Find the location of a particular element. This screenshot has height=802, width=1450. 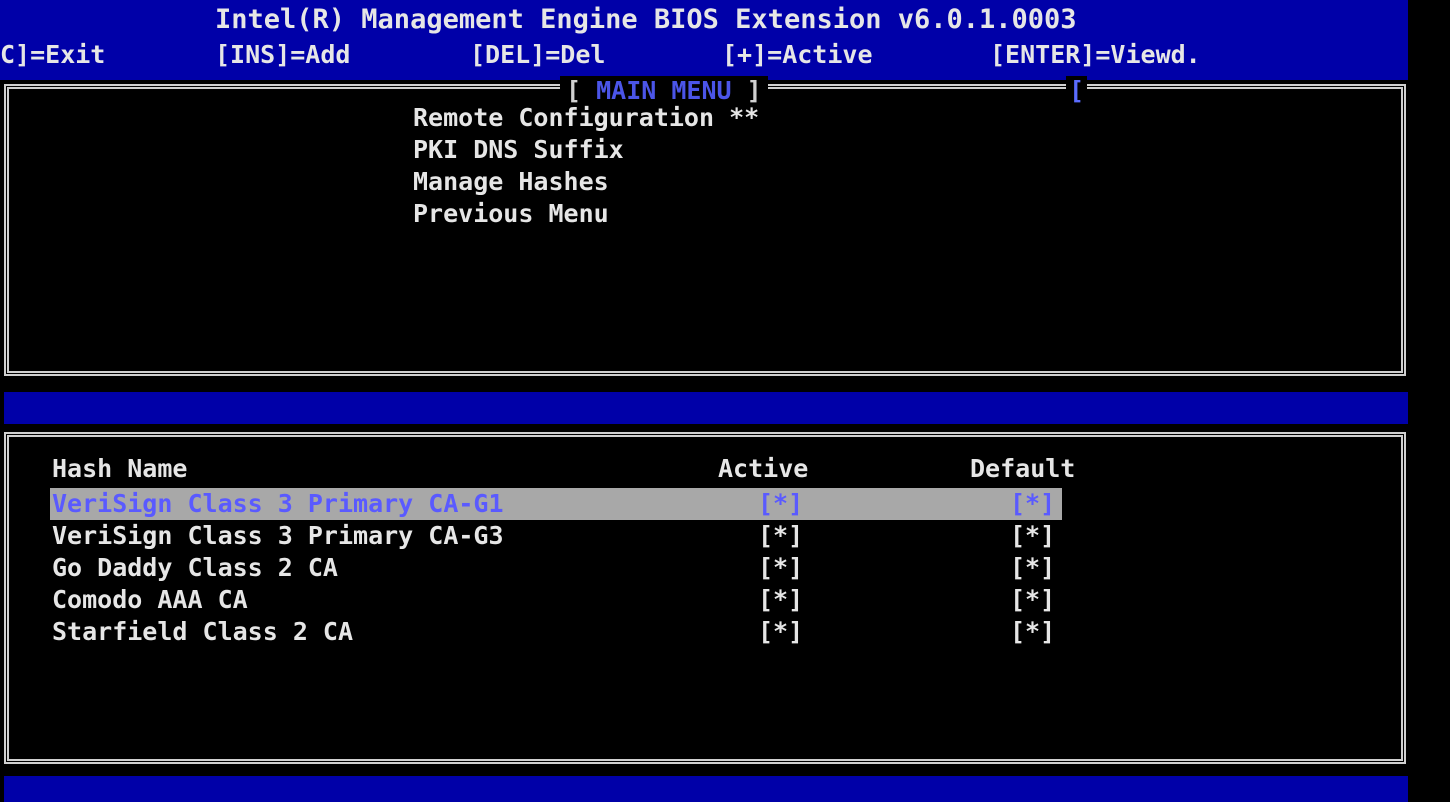

key-hint-add: [INS]=Add is located at coordinates (282, 54).